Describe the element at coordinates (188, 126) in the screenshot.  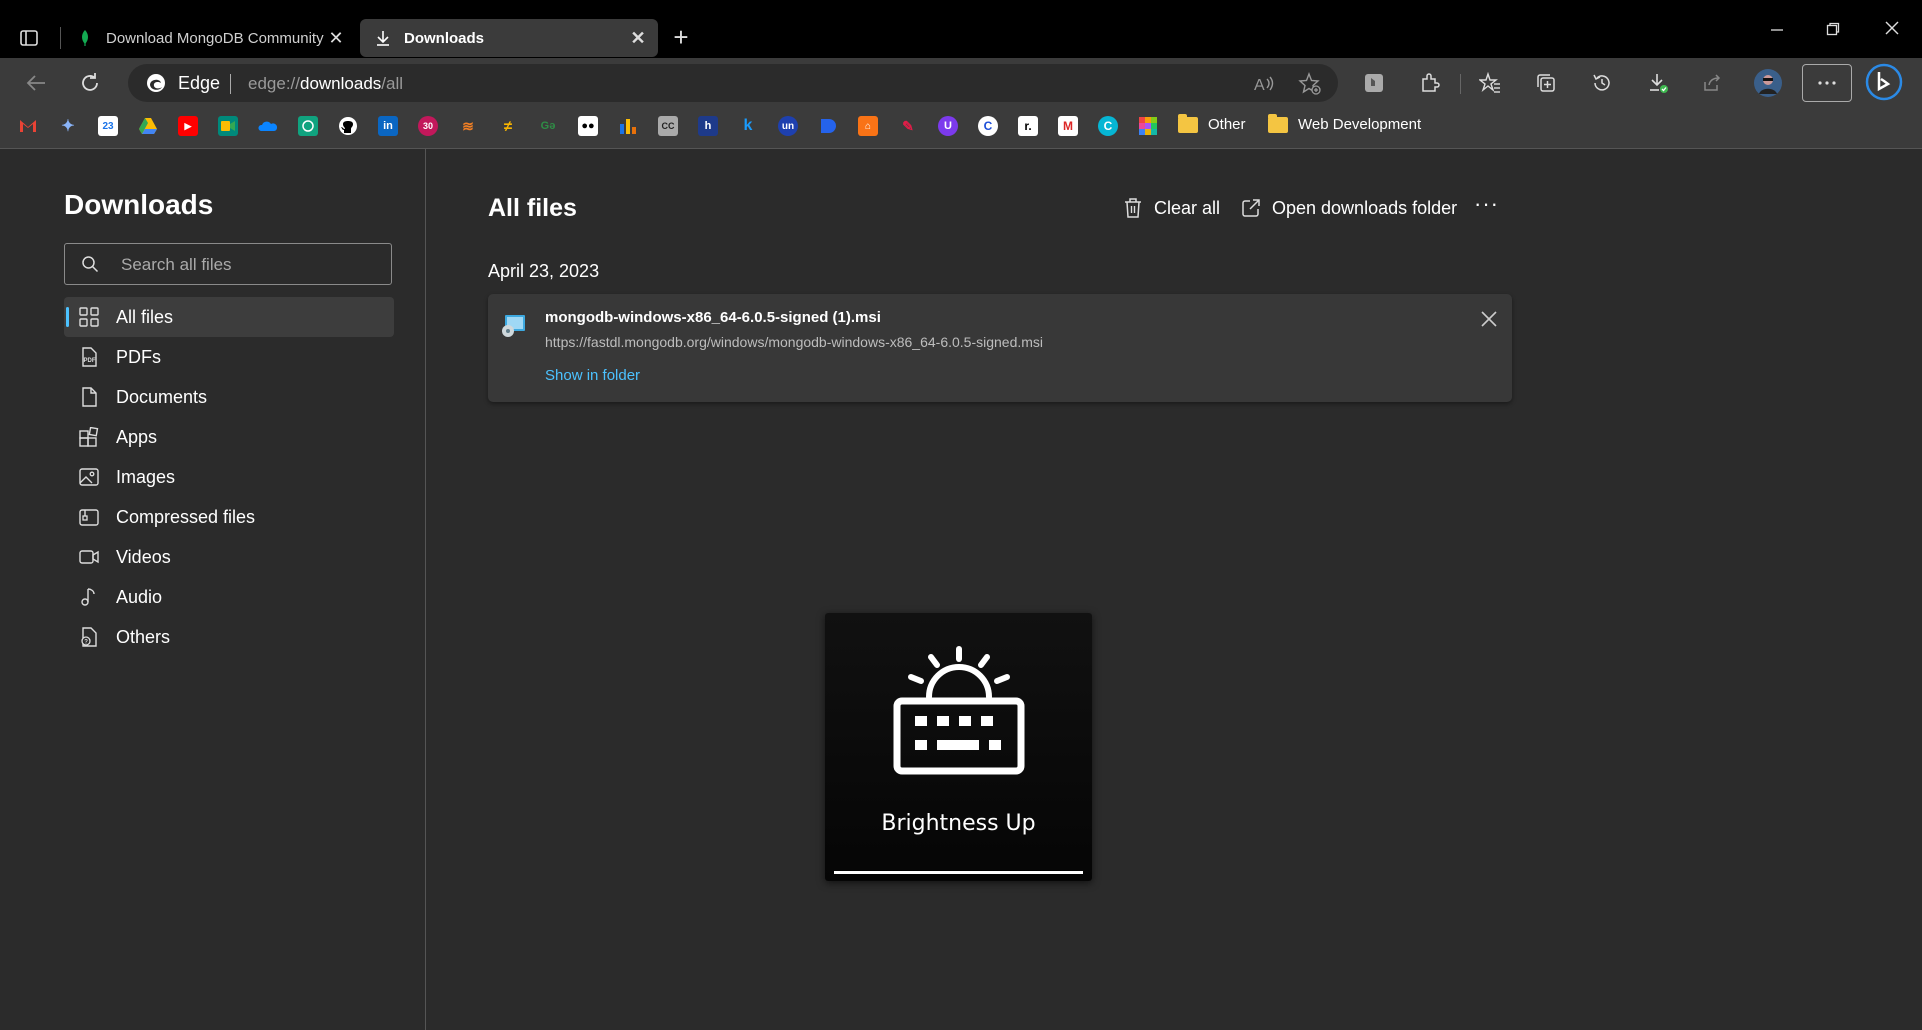
I see `youtube-icon: ▶` at that location.